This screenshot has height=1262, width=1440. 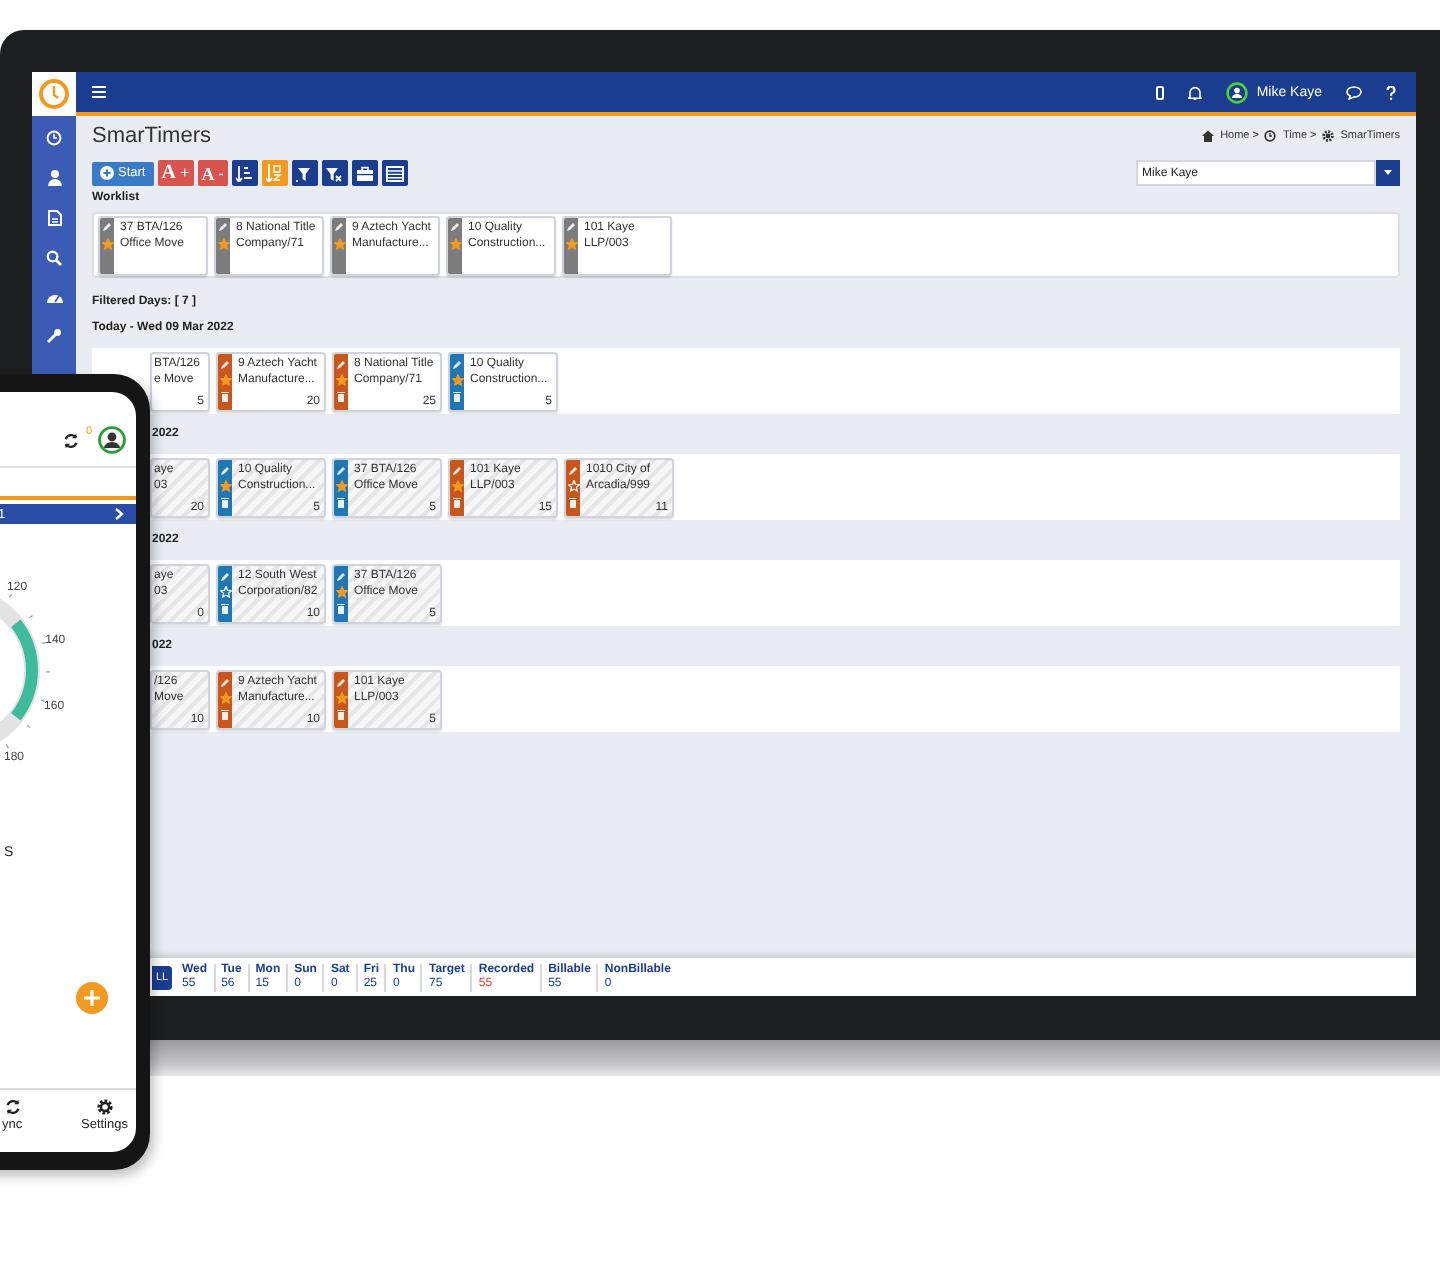 I want to click on phone-icon, so click(x=1160, y=92).